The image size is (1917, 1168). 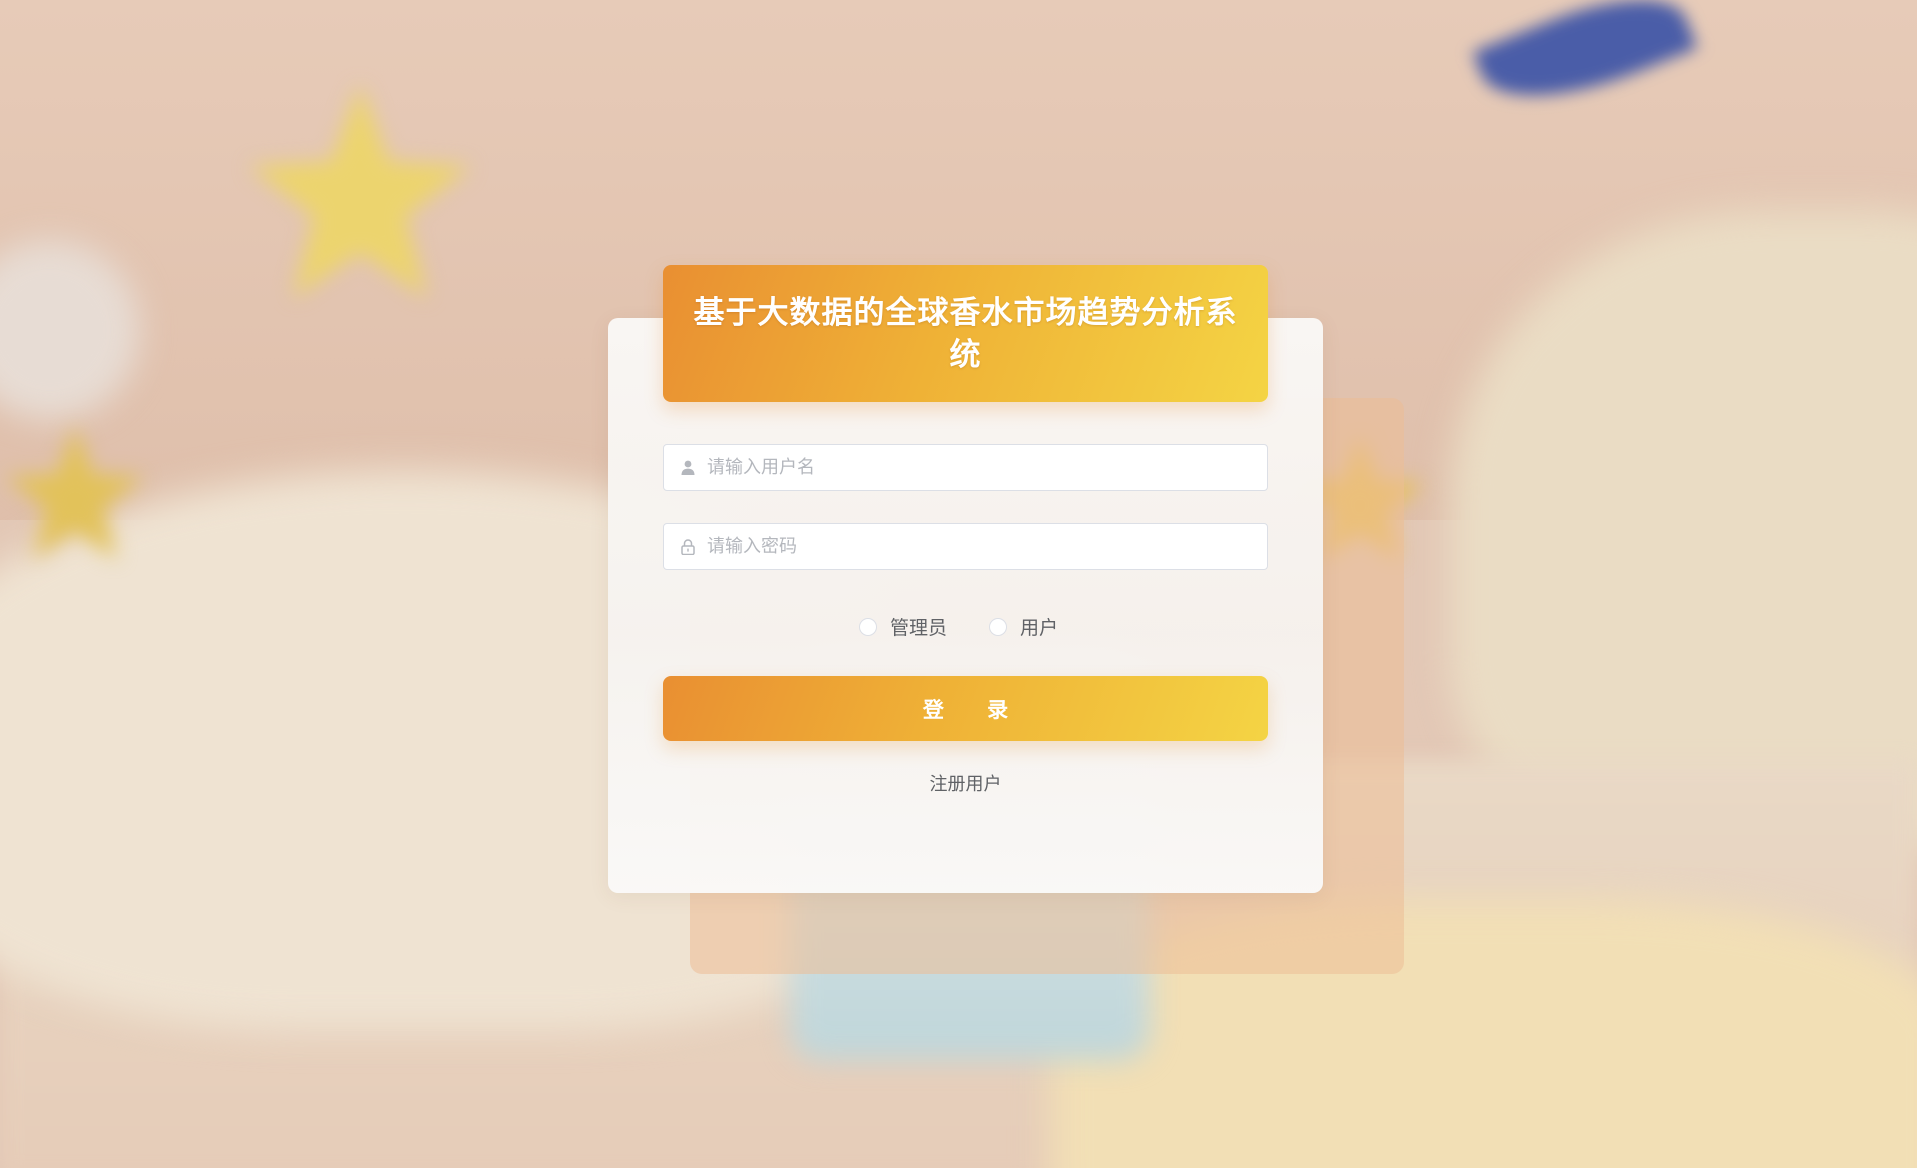 What do you see at coordinates (360, 191) in the screenshot?
I see `star-decoration` at bounding box center [360, 191].